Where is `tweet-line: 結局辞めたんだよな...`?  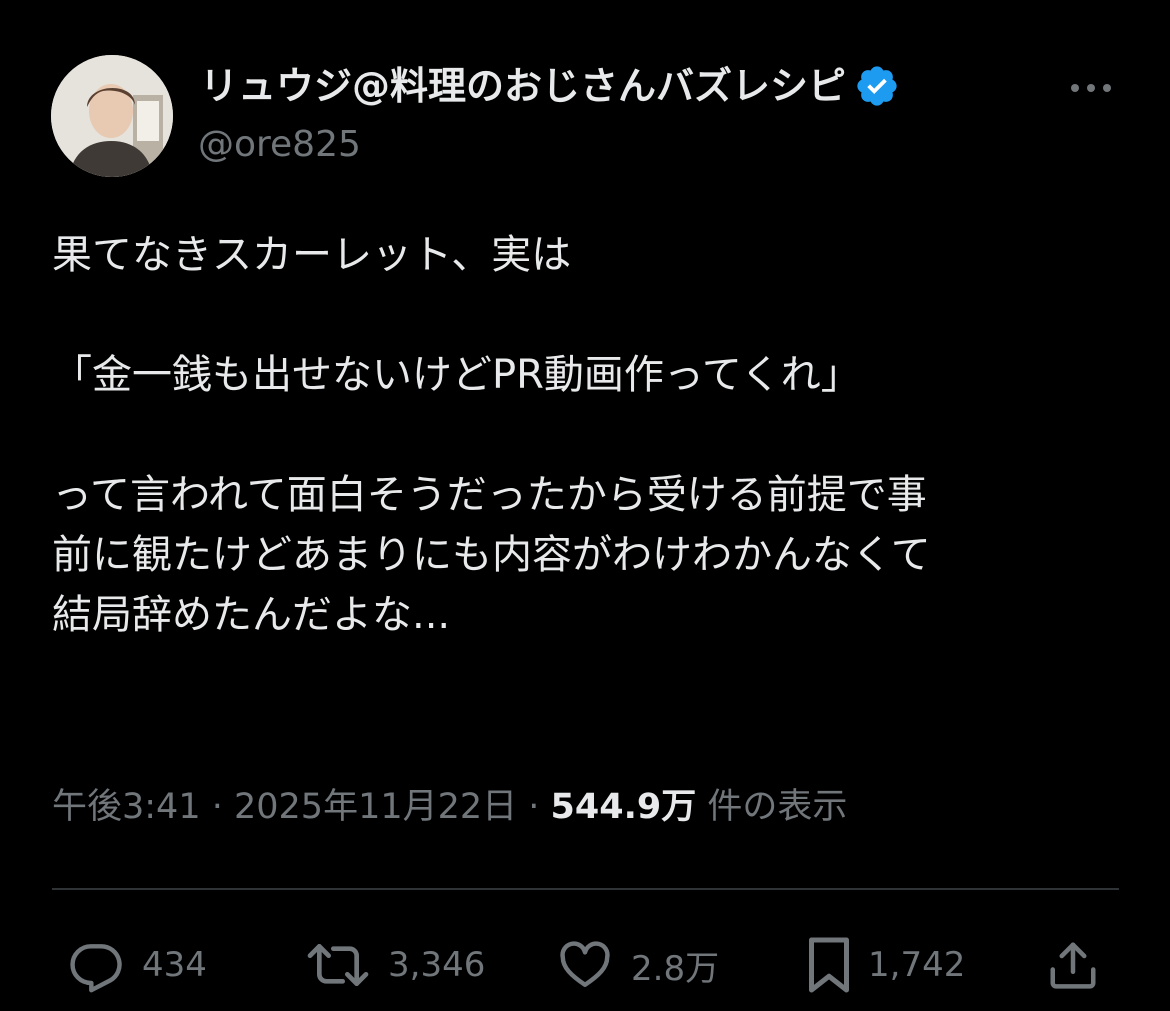
tweet-line: 結局辞めたんだよな... is located at coordinates (251, 615).